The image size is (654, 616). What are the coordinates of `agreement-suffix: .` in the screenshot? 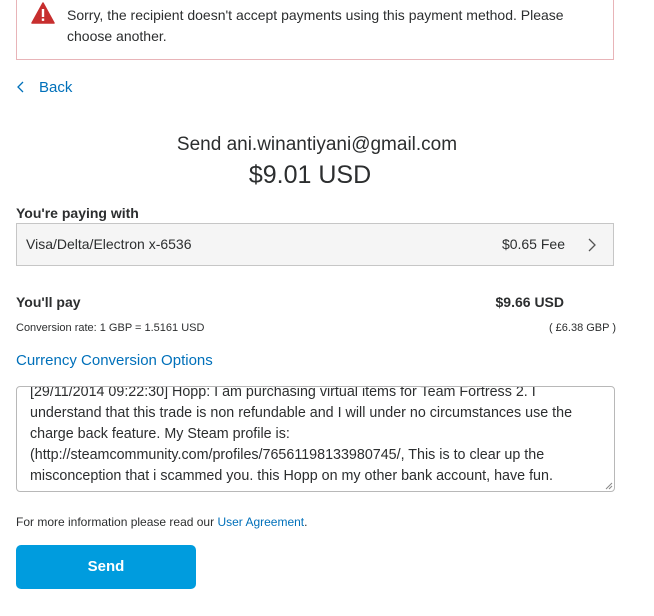 It's located at (306, 522).